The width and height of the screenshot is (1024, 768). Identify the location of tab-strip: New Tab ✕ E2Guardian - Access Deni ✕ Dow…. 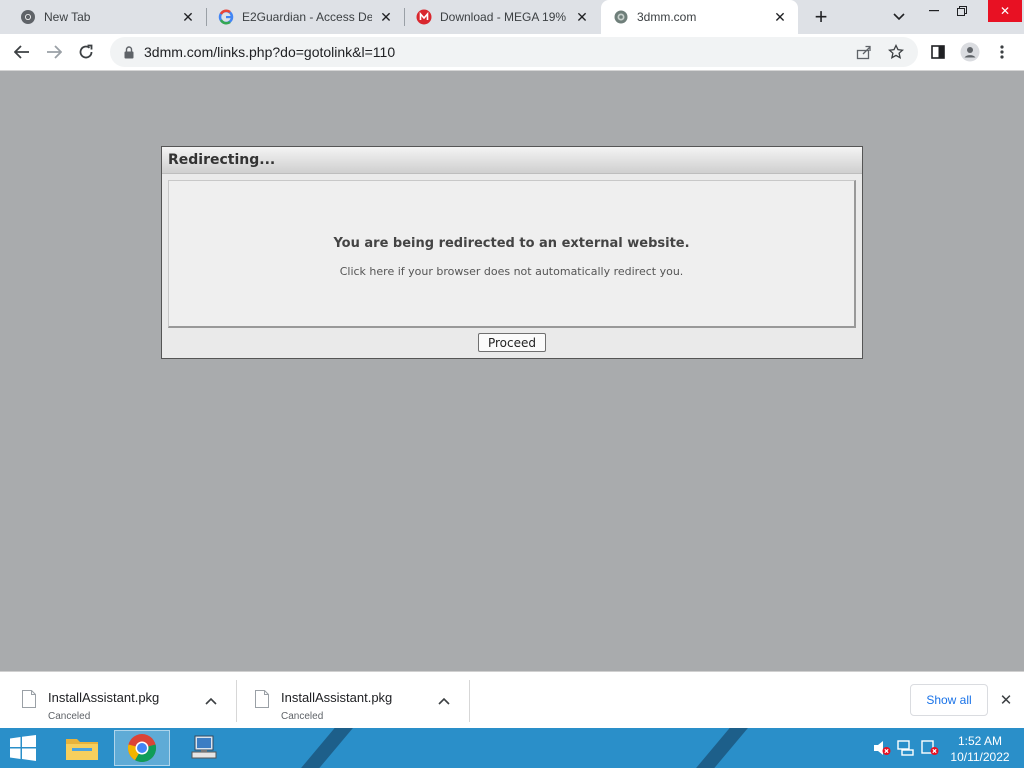
(512, 17).